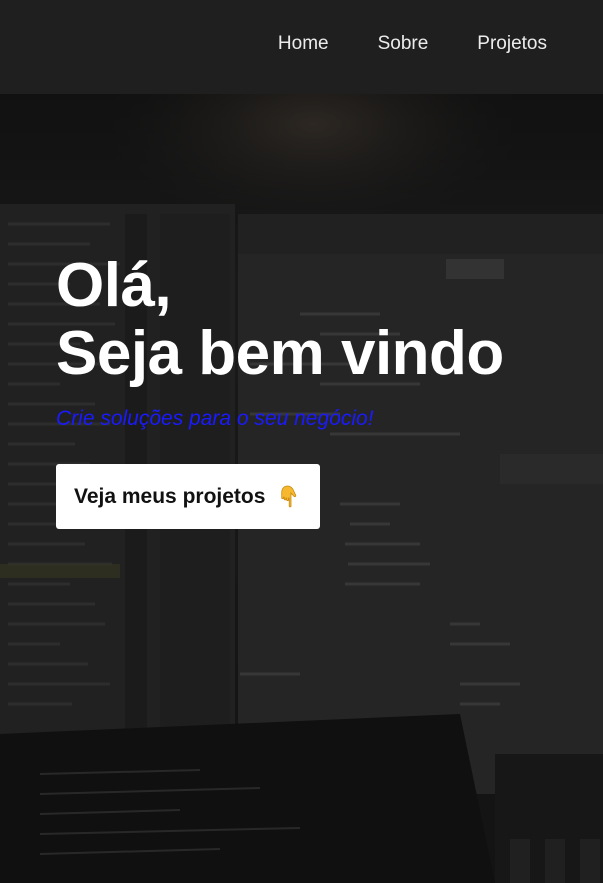  Describe the element at coordinates (289, 496) in the screenshot. I see `pointing-down-hand-icon` at that location.